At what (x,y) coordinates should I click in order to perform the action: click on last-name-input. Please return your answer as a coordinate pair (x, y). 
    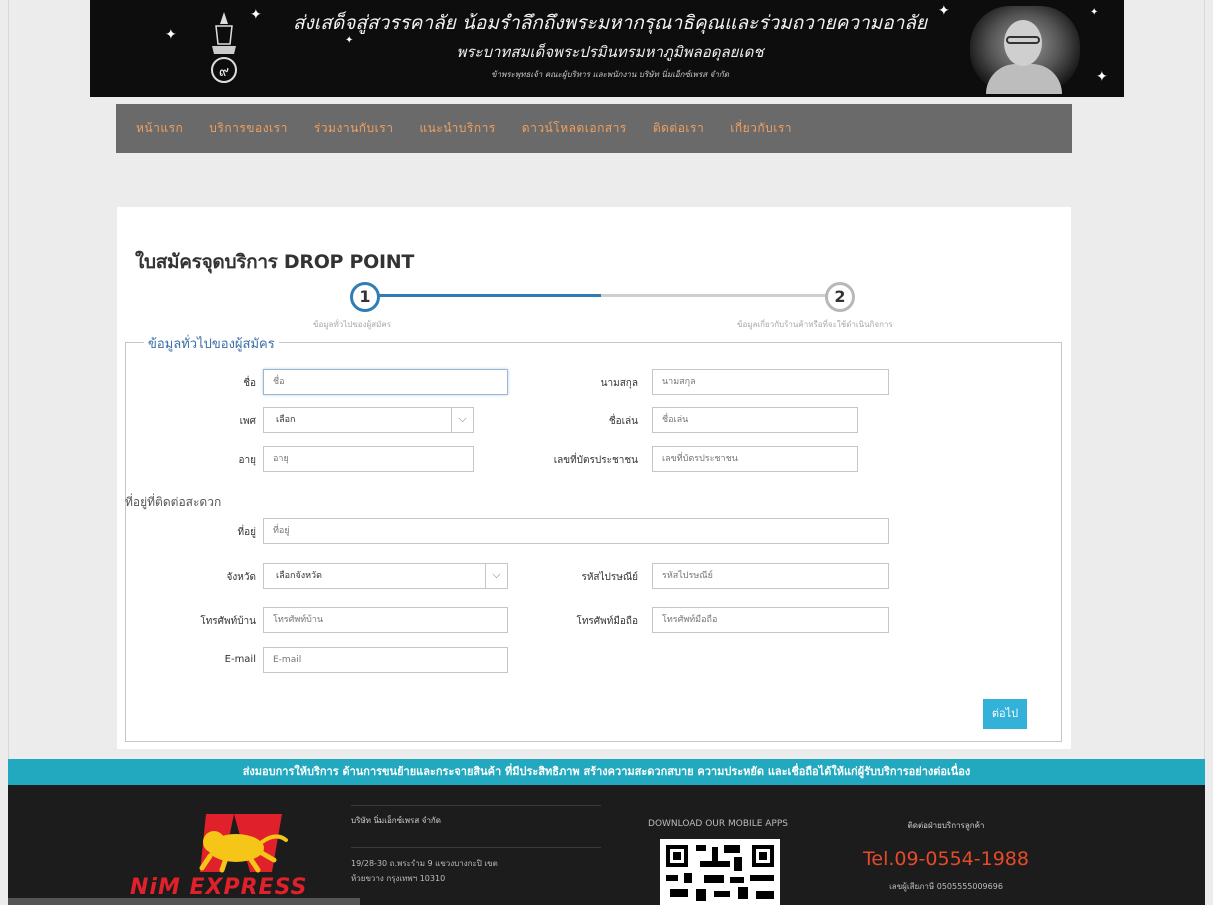
    Looking at the image, I should click on (770, 382).